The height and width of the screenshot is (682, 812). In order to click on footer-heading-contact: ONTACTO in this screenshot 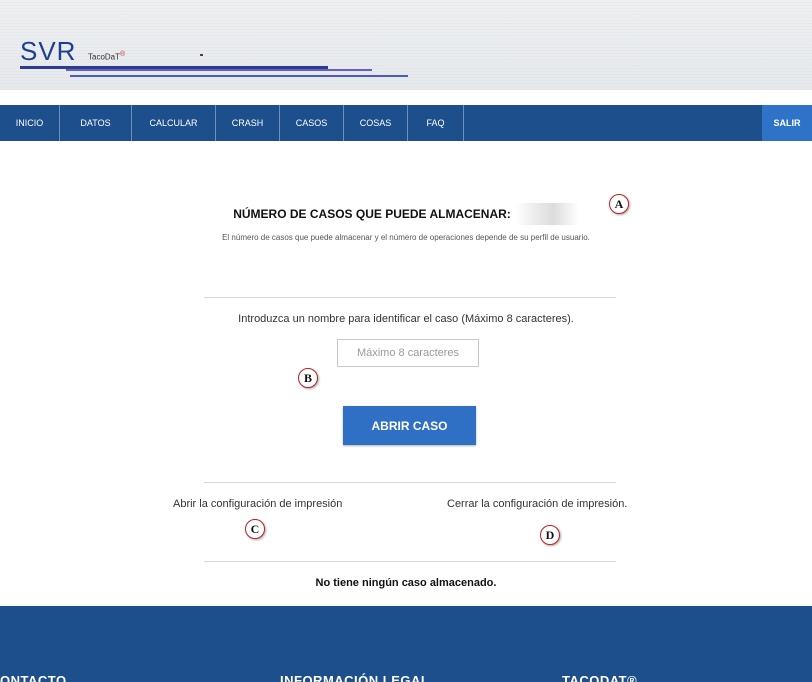, I will do `click(33, 677)`.